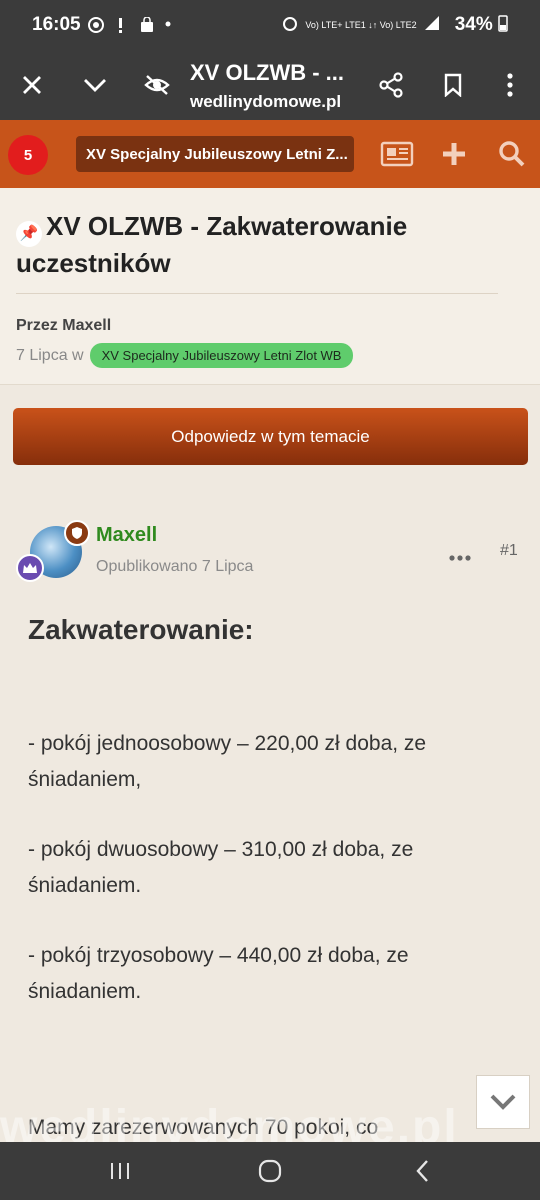 The image size is (540, 1200). I want to click on close-tab-button, so click(32, 85).